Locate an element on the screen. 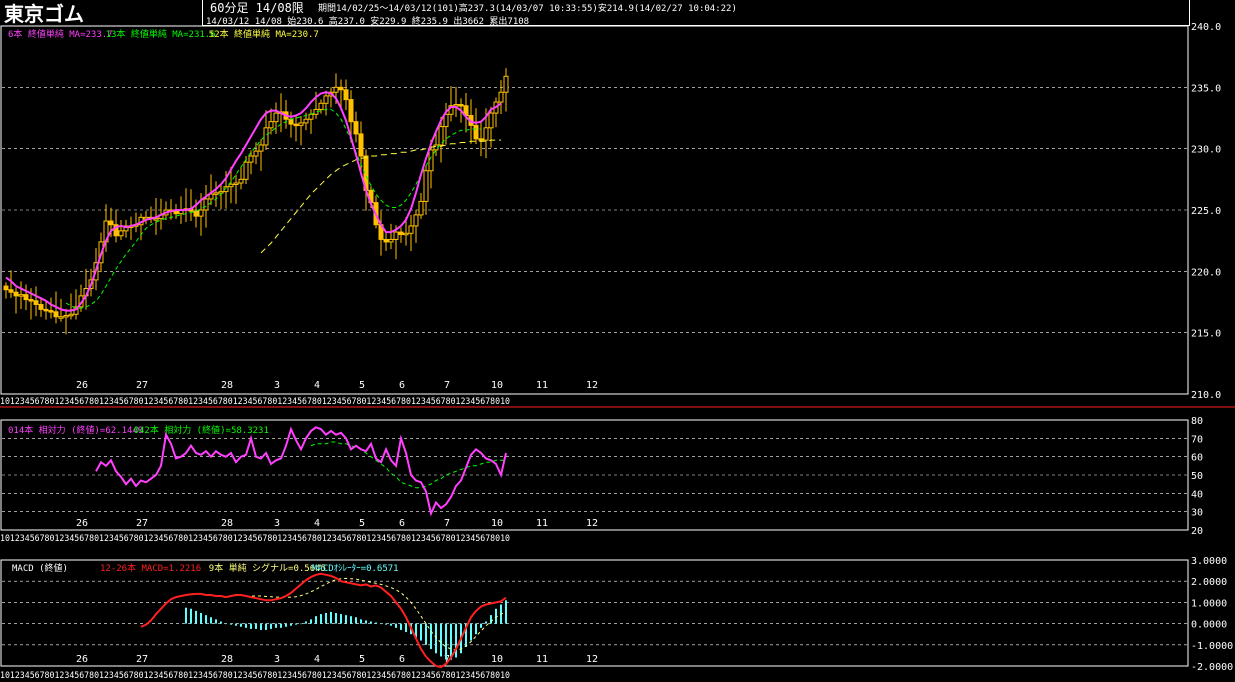 The width and height of the screenshot is (1235, 682). price-legend-entry: 6本 終値単純 MA=233.7 is located at coordinates (60, 34).